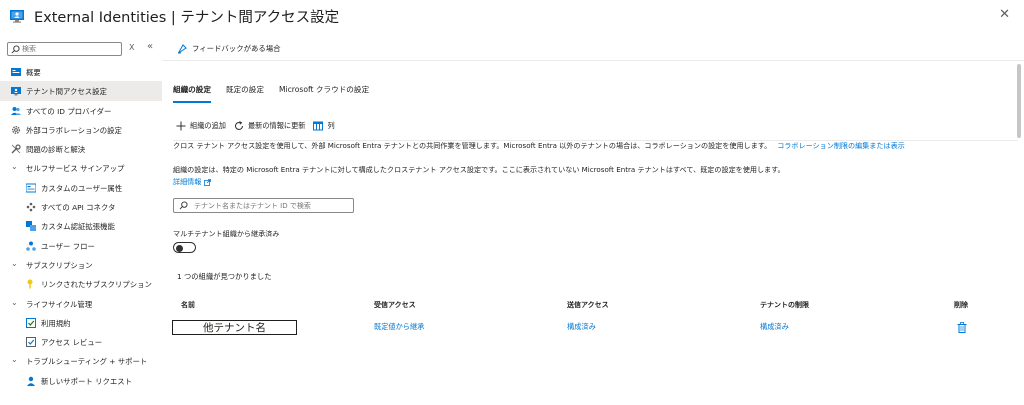 This screenshot has height=405, width=1024. Describe the element at coordinates (33, 72) in the screenshot. I see `sidebar-item-label: 概要` at that location.